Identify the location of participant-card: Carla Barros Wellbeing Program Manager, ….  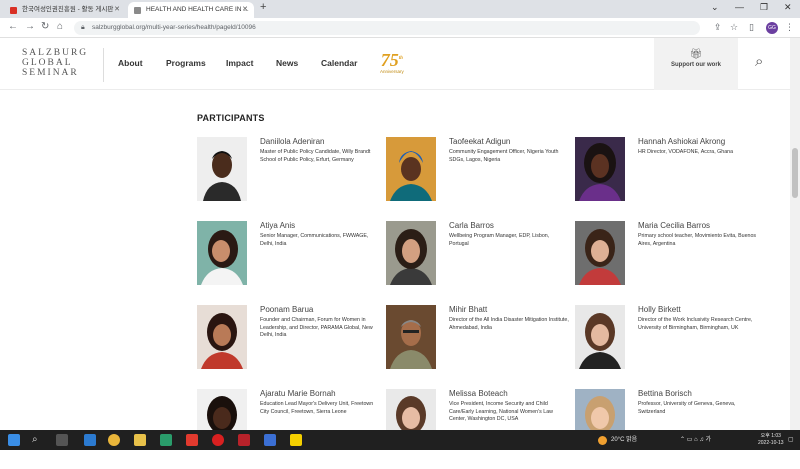
(481, 261).